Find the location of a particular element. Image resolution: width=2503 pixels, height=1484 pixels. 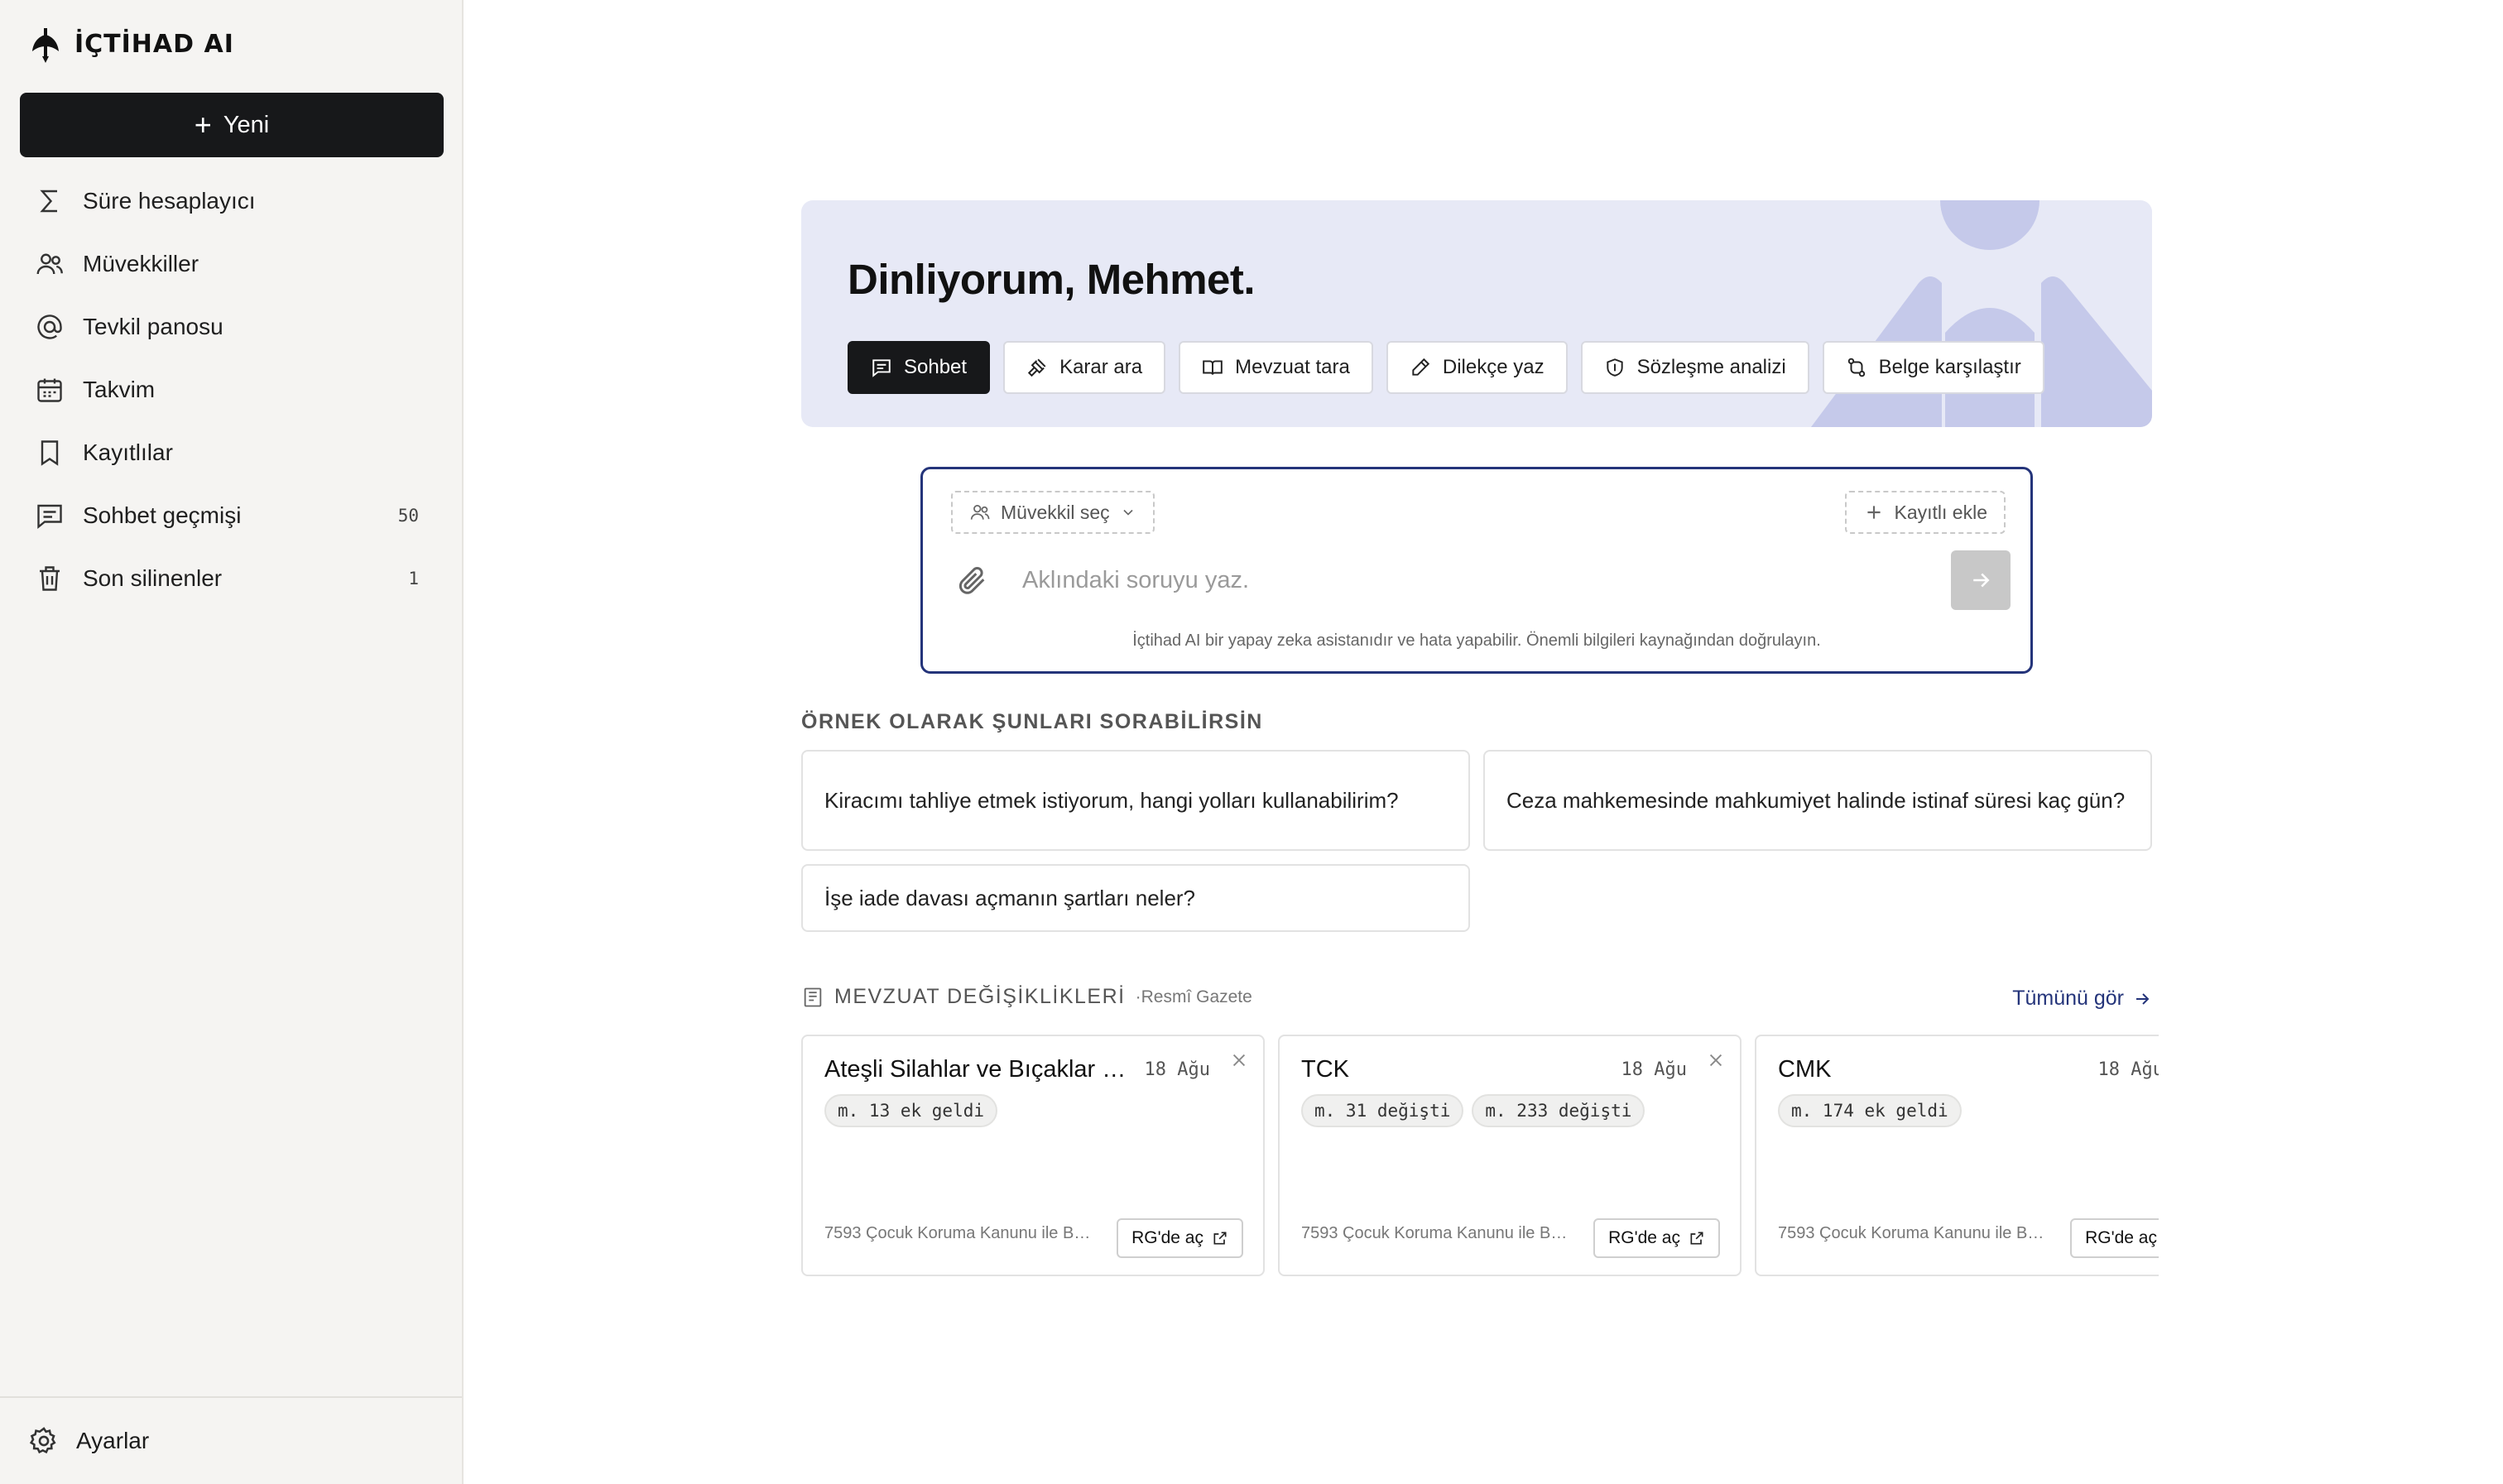

at-icon is located at coordinates (49, 327).